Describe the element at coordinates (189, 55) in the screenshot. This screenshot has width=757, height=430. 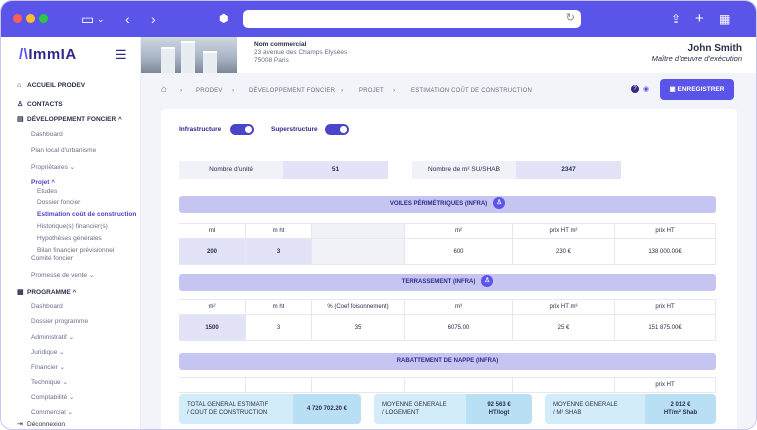
I see `project-thumbnail` at that location.